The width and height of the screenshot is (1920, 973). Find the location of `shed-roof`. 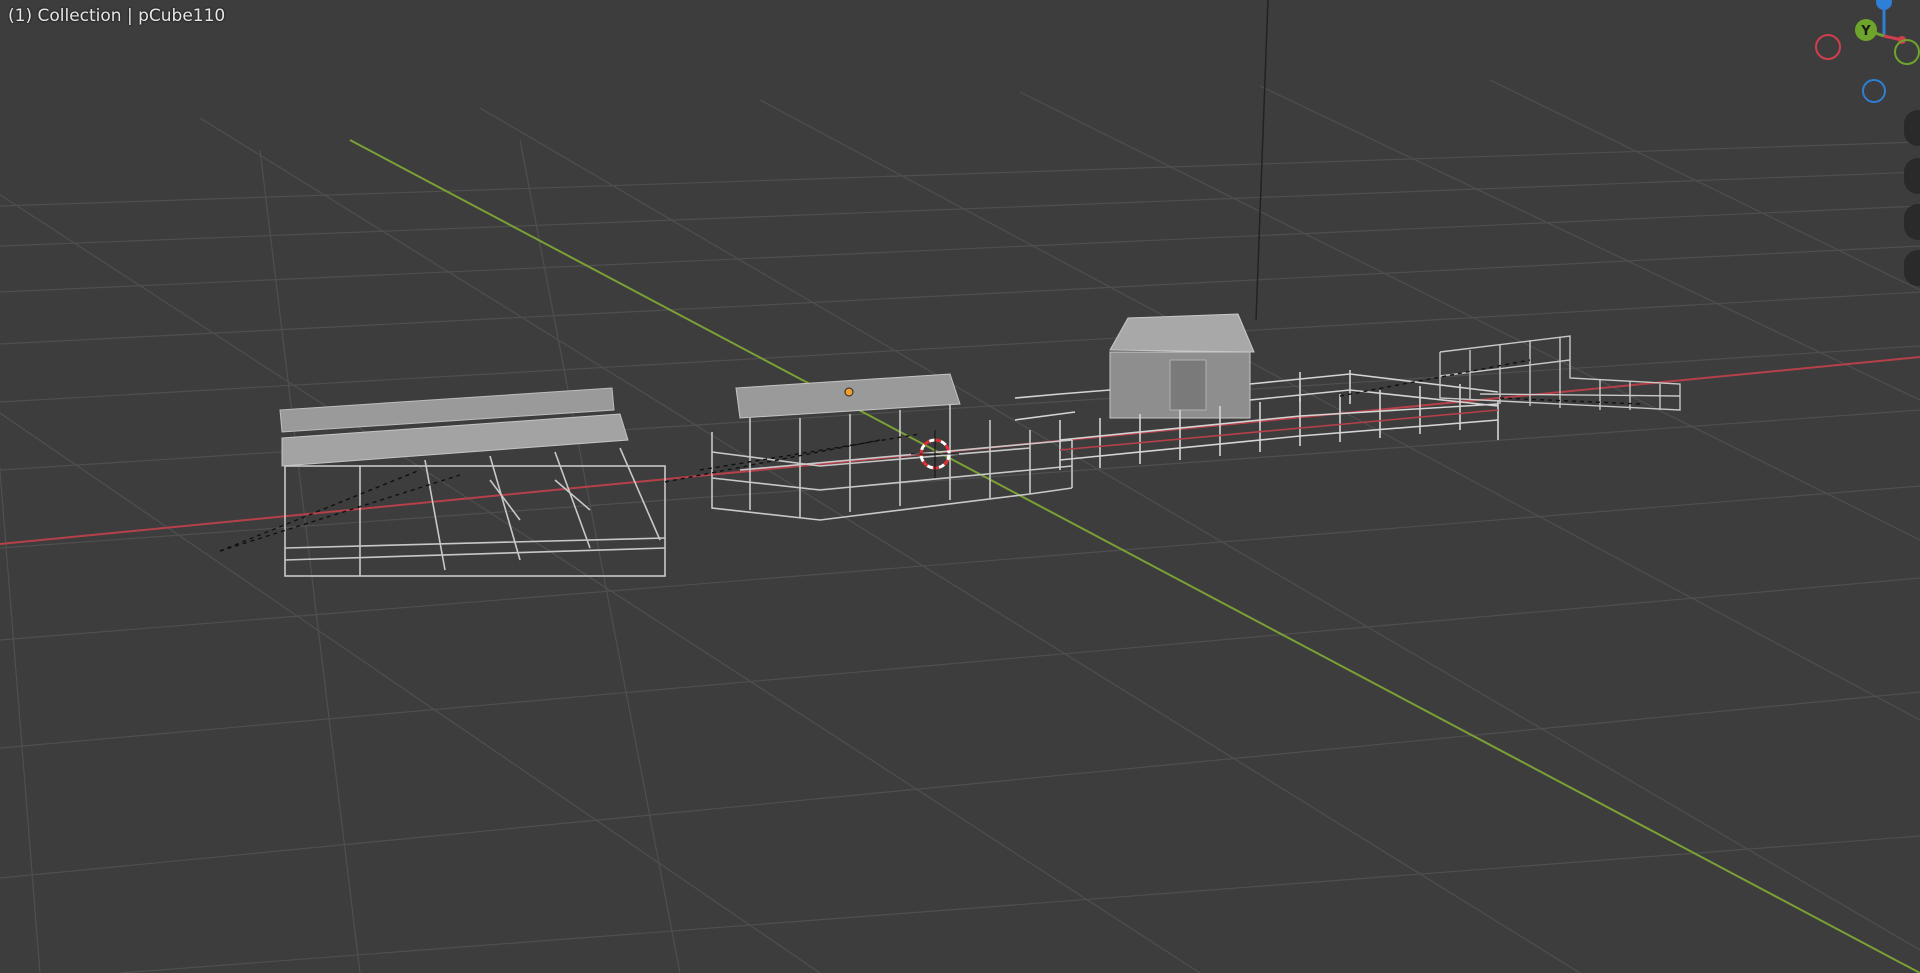

shed-roof is located at coordinates (1182, 333).